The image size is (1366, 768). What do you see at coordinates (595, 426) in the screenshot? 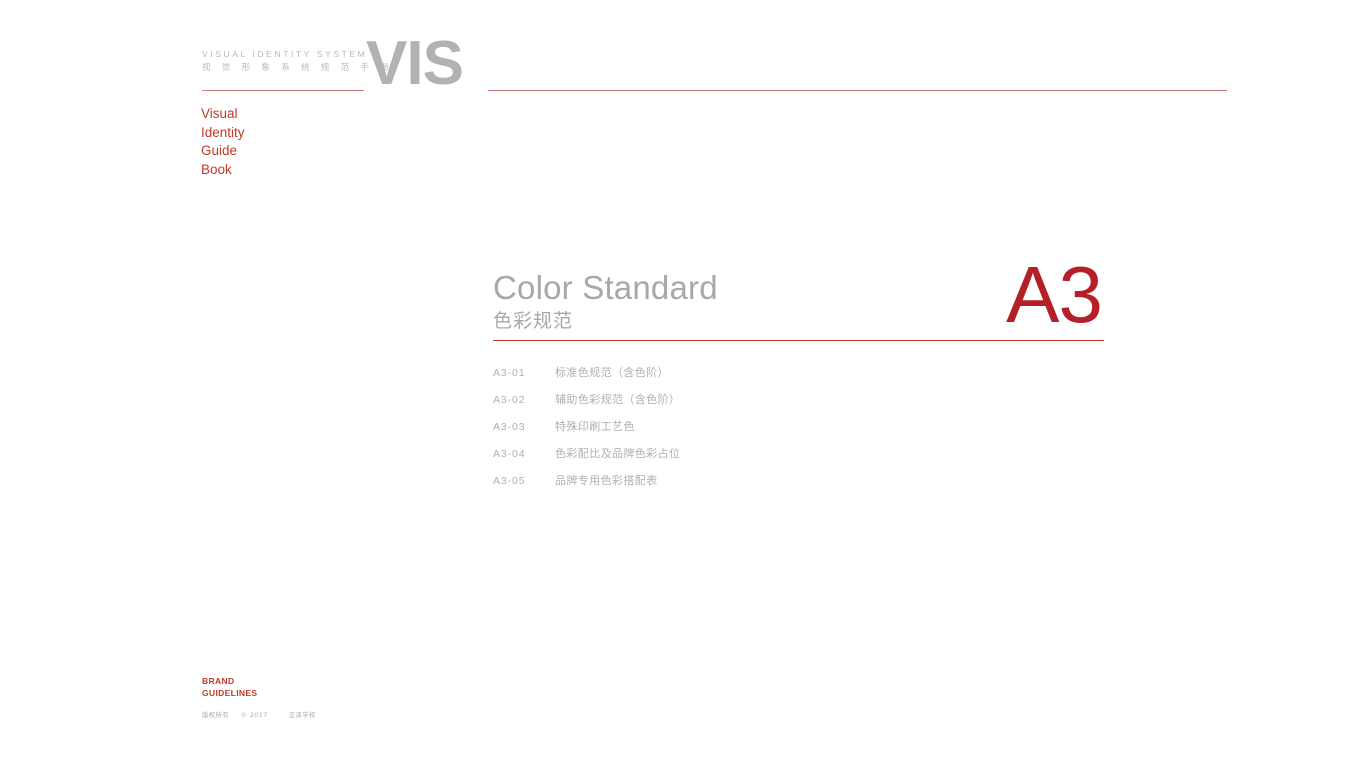
I see `contents-item-label: 特殊印刷工艺色` at bounding box center [595, 426].